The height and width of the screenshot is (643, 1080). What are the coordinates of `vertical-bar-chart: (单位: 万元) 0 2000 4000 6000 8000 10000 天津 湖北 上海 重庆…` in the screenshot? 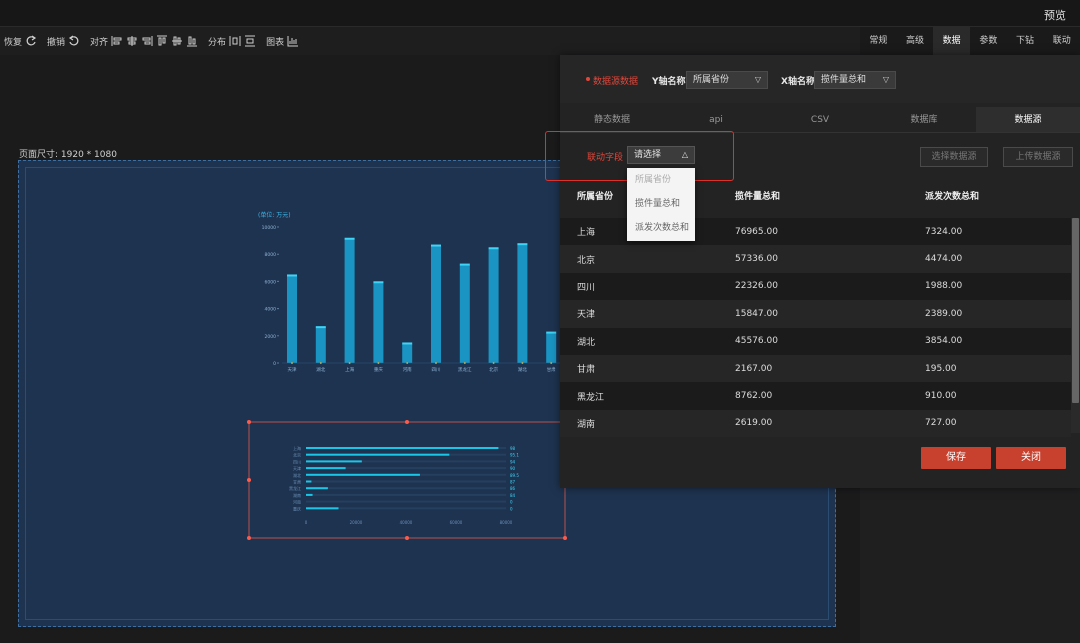 It's located at (409, 292).